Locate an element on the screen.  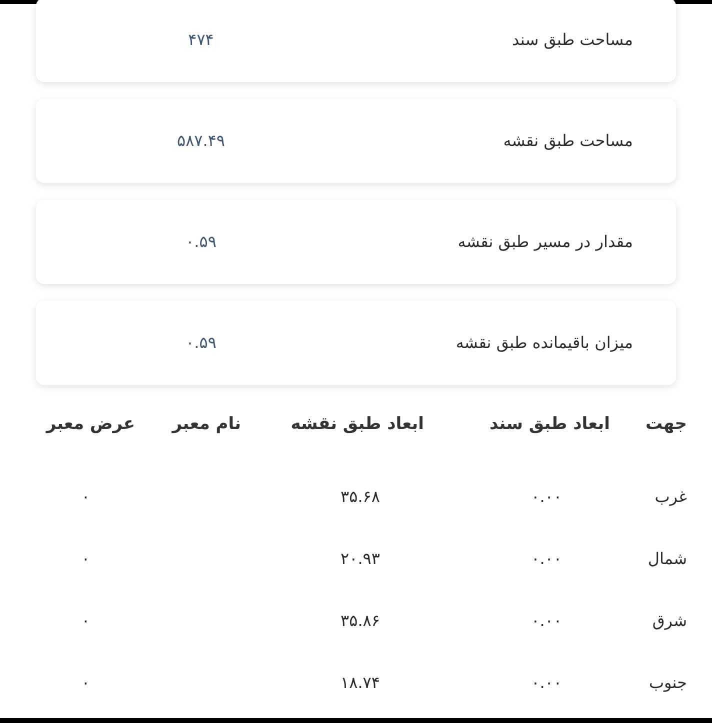
column-header: نام معبر is located at coordinates (206, 424).